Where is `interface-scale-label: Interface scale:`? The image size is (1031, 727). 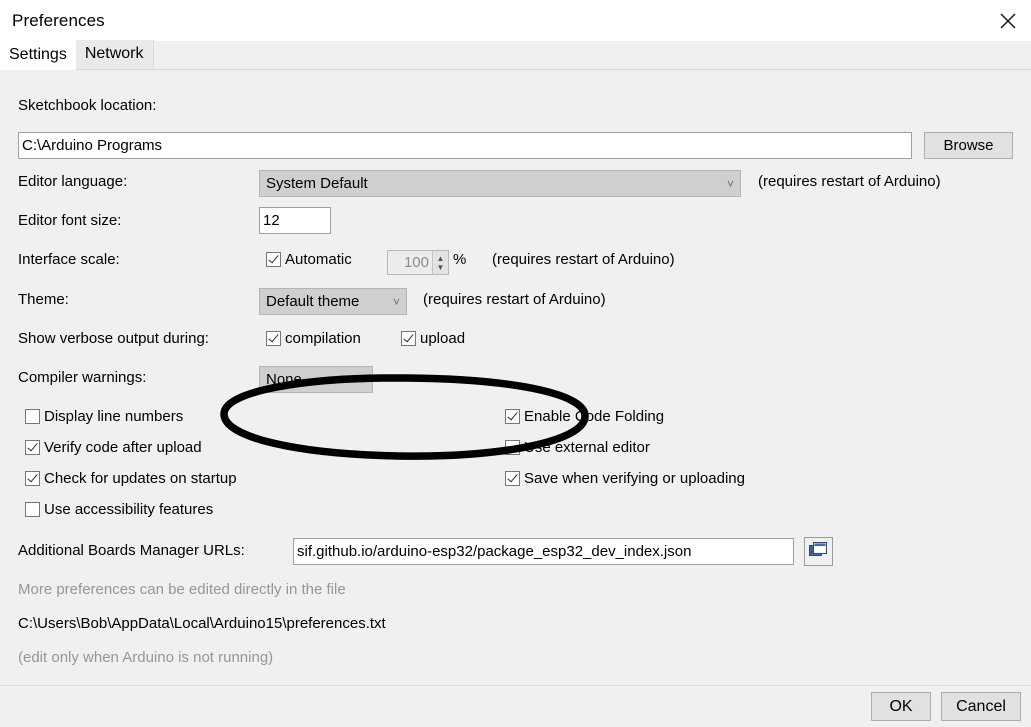
interface-scale-label: Interface scale: is located at coordinates (69, 259).